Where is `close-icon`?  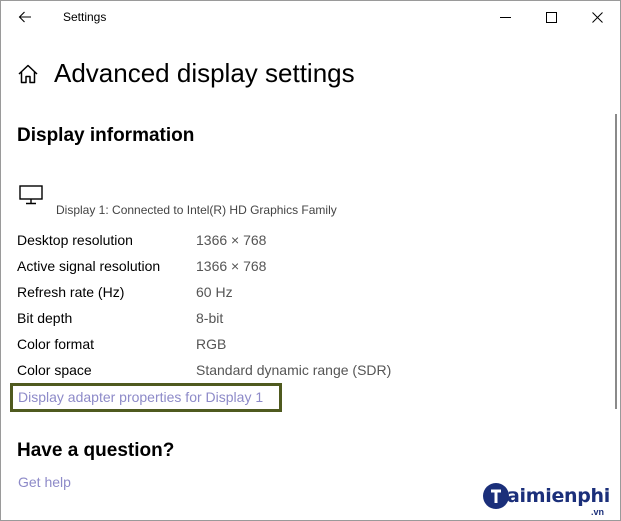 close-icon is located at coordinates (597, 17).